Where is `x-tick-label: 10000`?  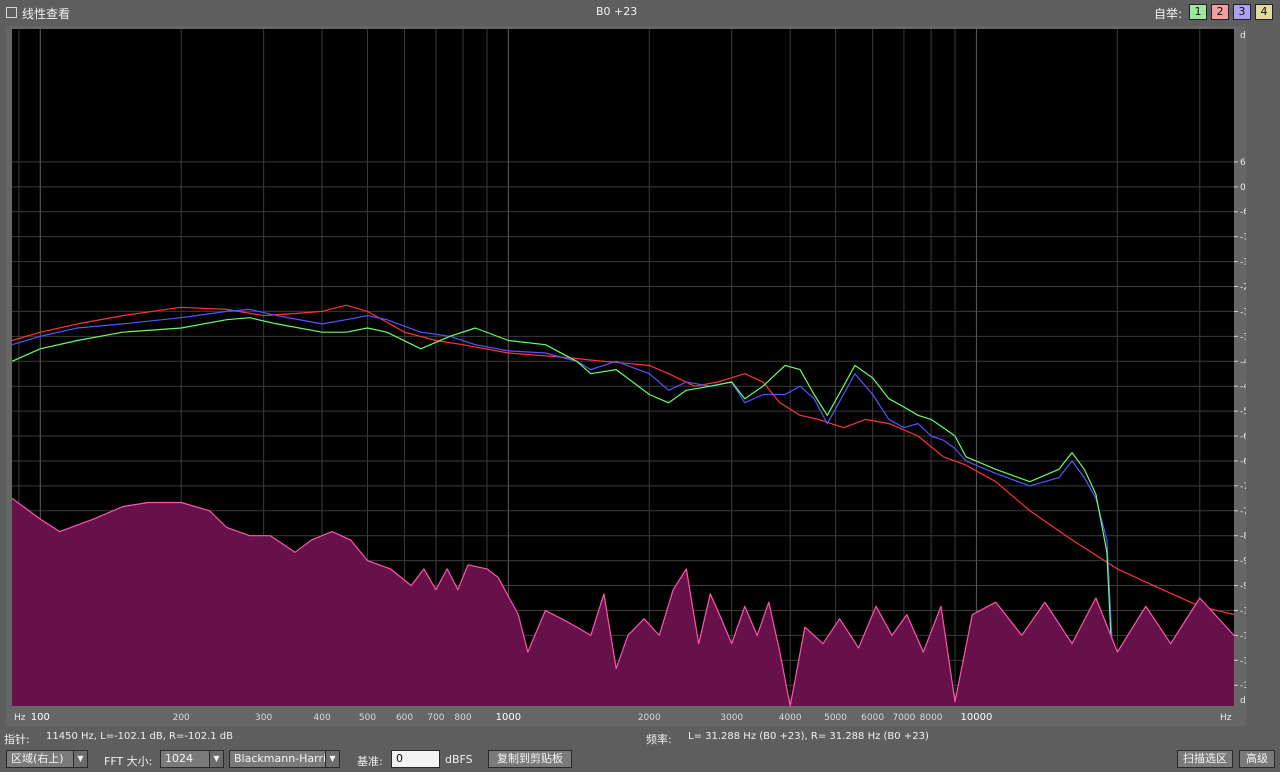
x-tick-label: 10000 is located at coordinates (977, 717).